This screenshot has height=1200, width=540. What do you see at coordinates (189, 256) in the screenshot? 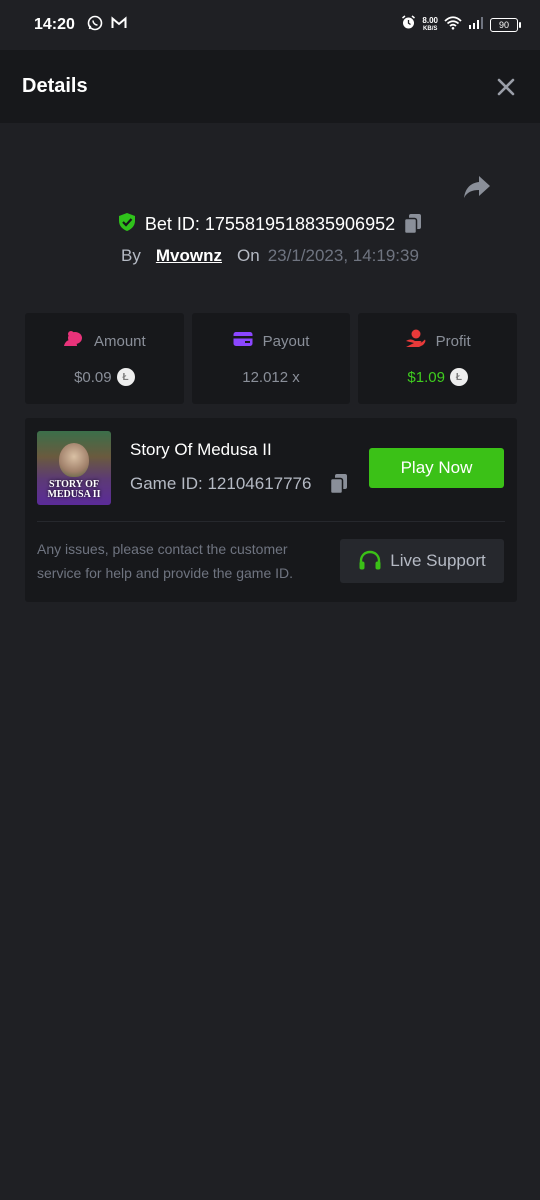
I see `user-link: Mvownz` at bounding box center [189, 256].